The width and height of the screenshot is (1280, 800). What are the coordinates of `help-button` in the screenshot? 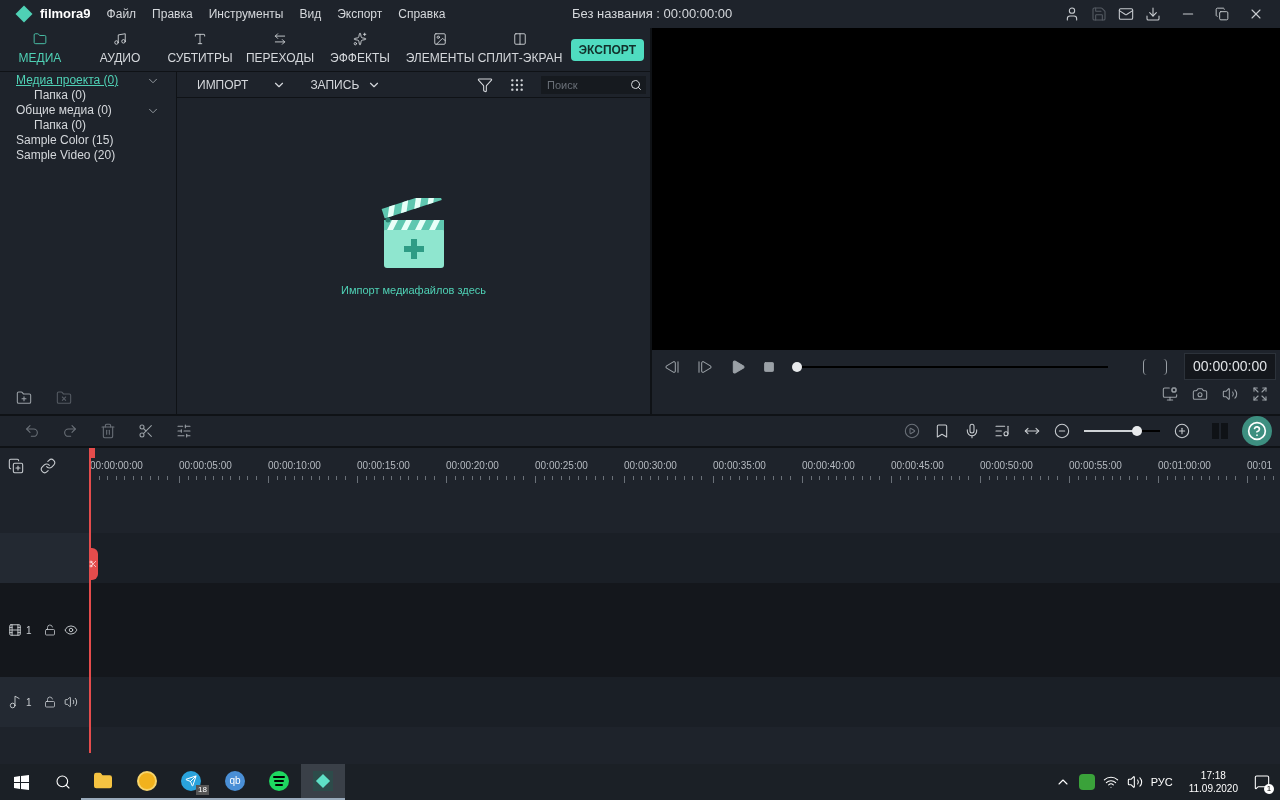 It's located at (1257, 431).